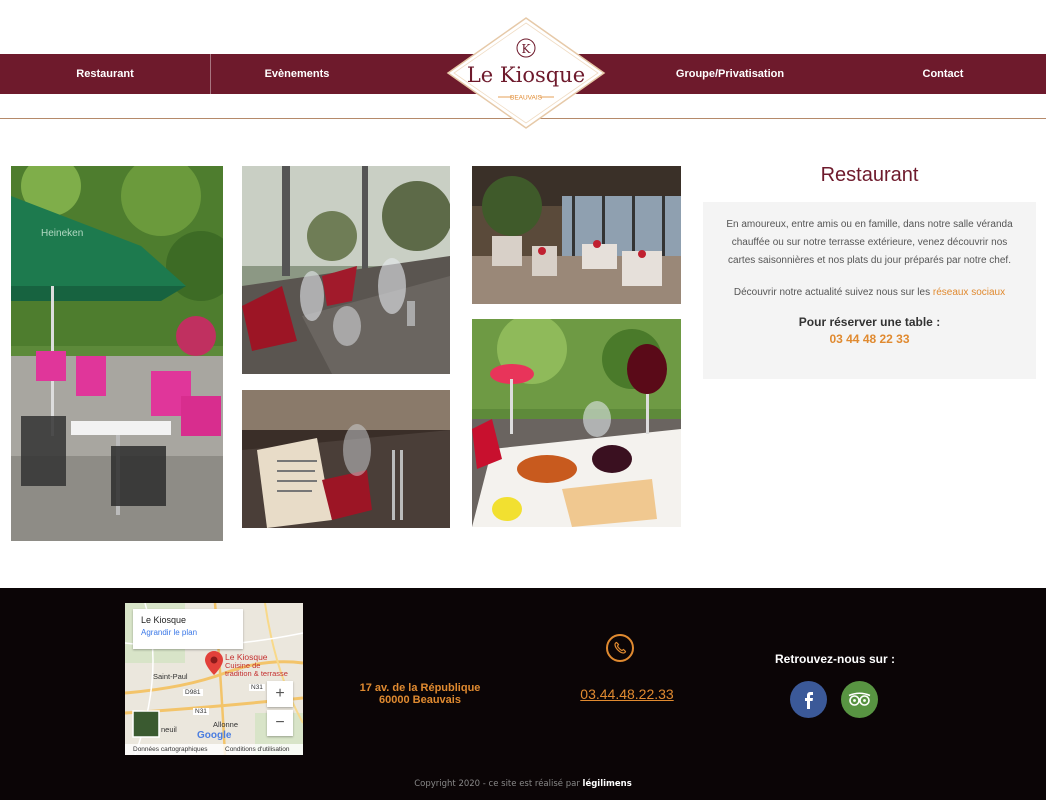  What do you see at coordinates (346, 270) in the screenshot?
I see `photo-table-setting` at bounding box center [346, 270].